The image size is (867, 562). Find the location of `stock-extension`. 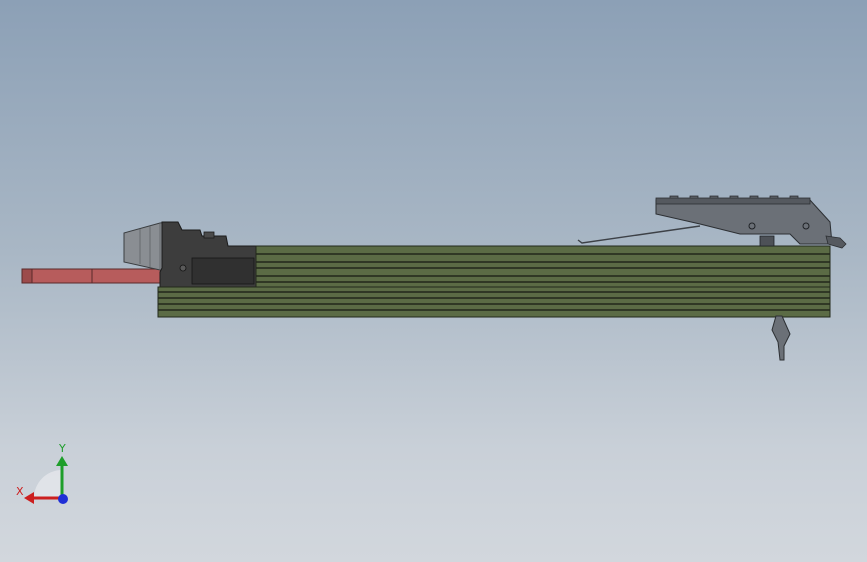

stock-extension is located at coordinates (92, 276).